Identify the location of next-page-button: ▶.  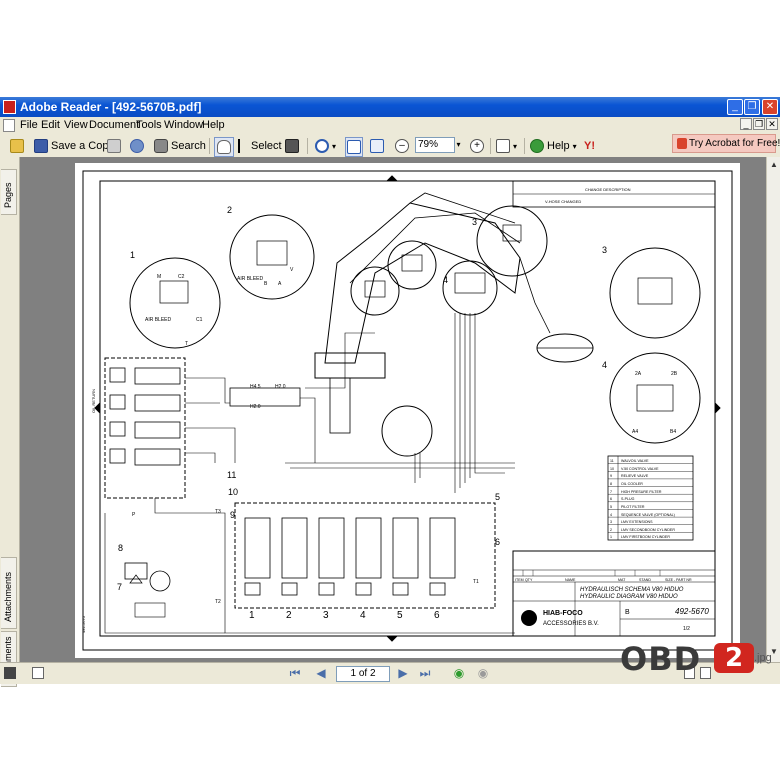
(403, 673).